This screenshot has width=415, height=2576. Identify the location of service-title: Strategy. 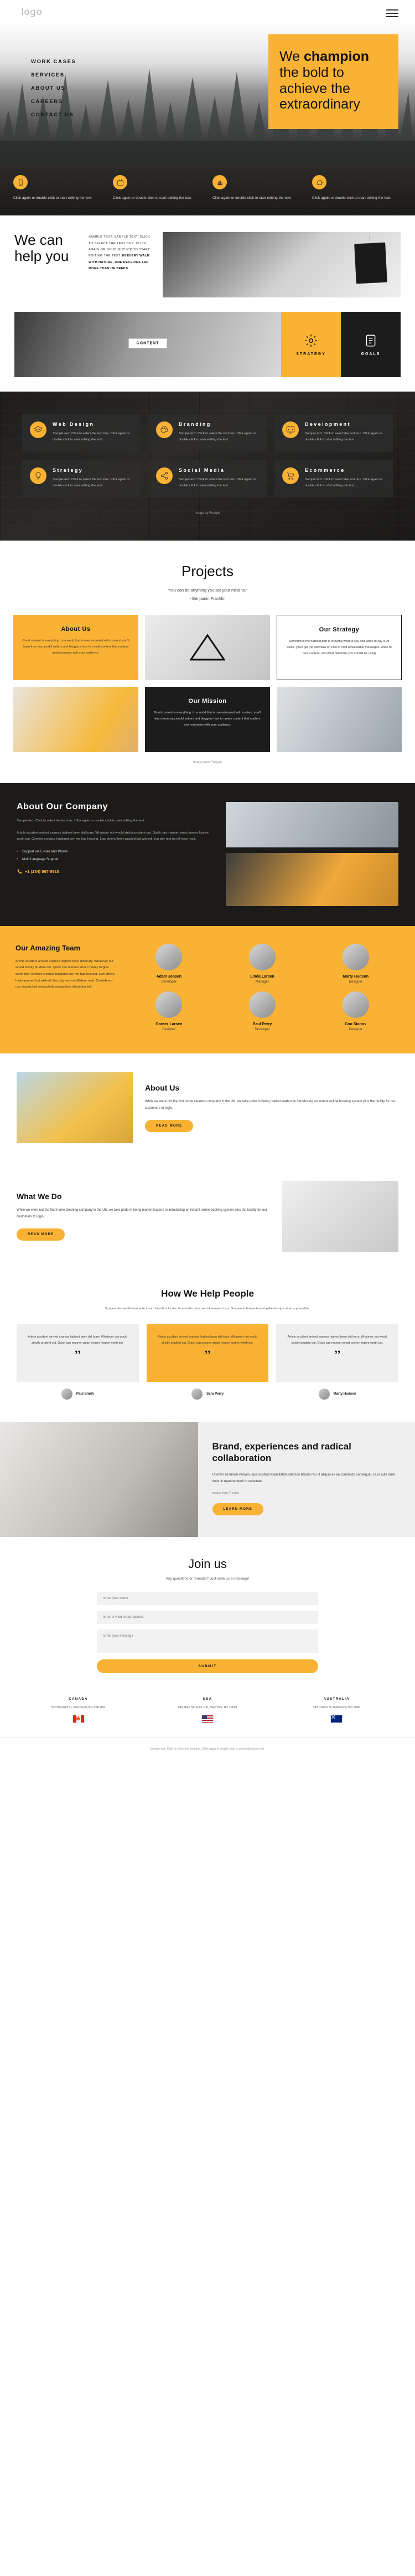
(68, 470).